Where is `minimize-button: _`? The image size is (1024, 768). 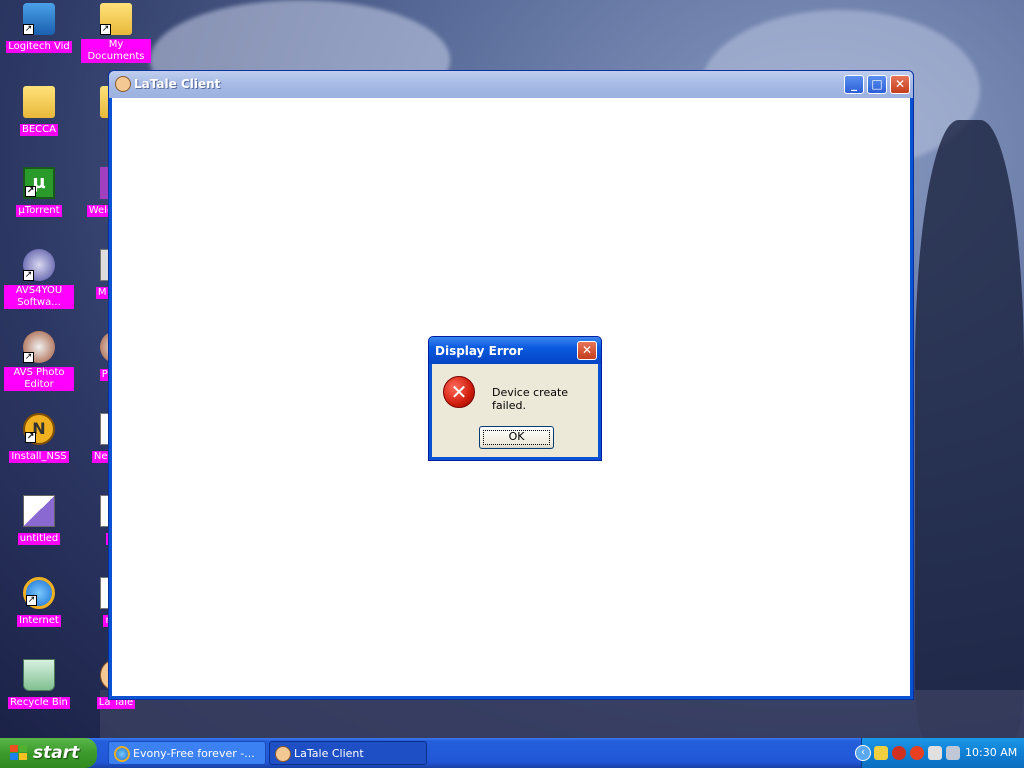
minimize-button: _ is located at coordinates (854, 84).